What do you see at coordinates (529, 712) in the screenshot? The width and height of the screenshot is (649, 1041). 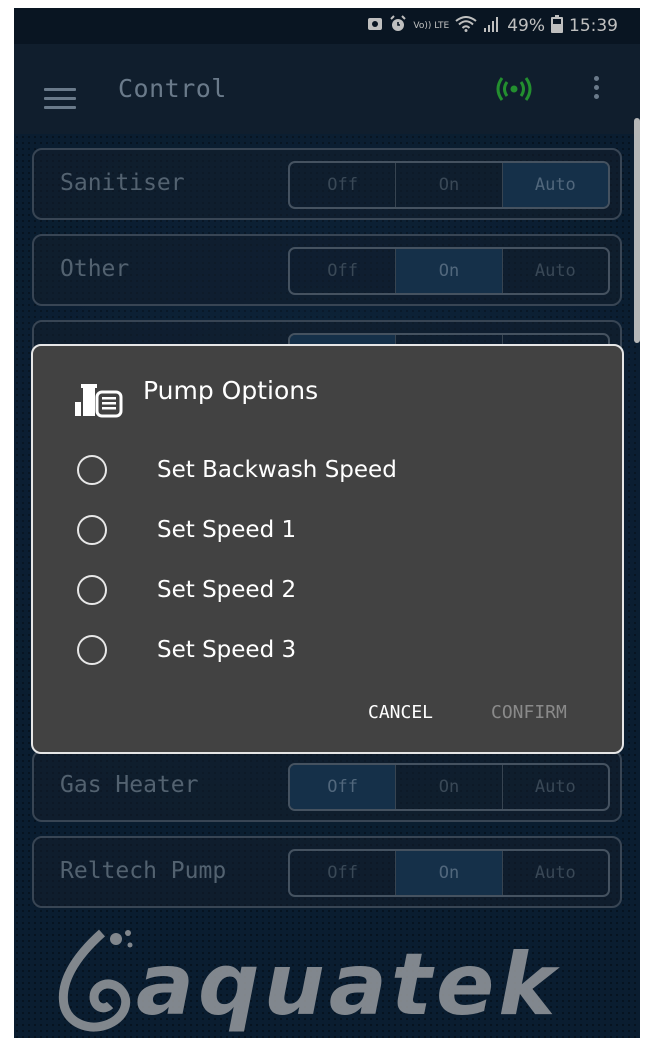 I see `confirm-button: CONFIRM` at bounding box center [529, 712].